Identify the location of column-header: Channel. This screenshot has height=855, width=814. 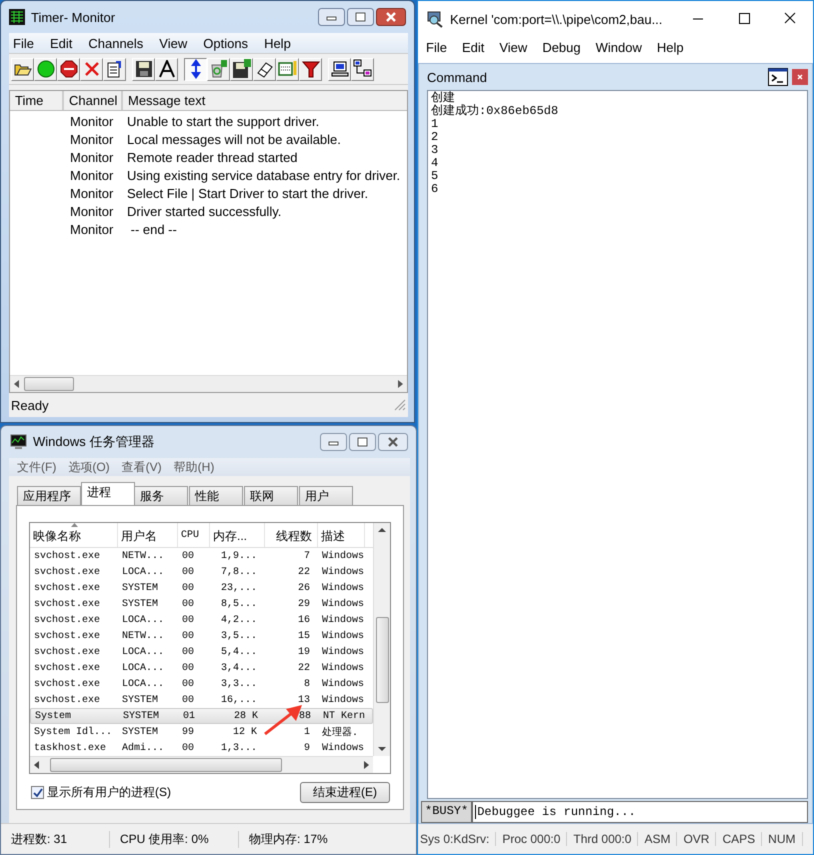
(93, 100).